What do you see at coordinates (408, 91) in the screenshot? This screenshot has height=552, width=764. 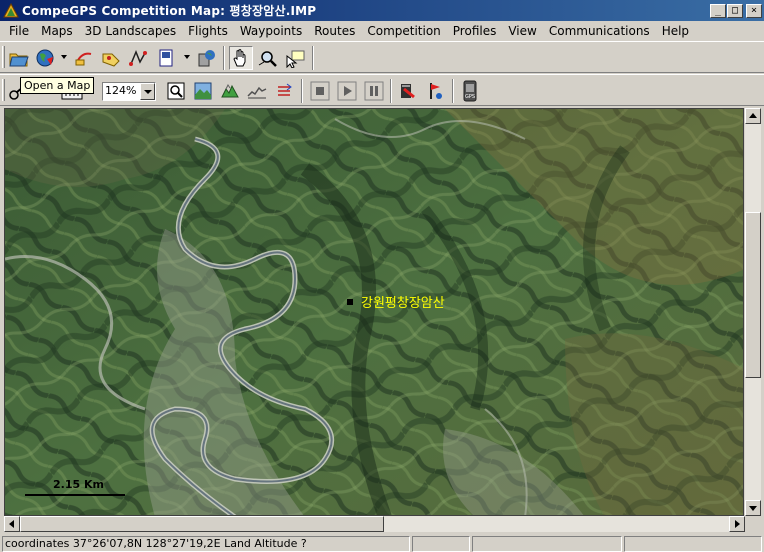 I see `record-icon` at bounding box center [408, 91].